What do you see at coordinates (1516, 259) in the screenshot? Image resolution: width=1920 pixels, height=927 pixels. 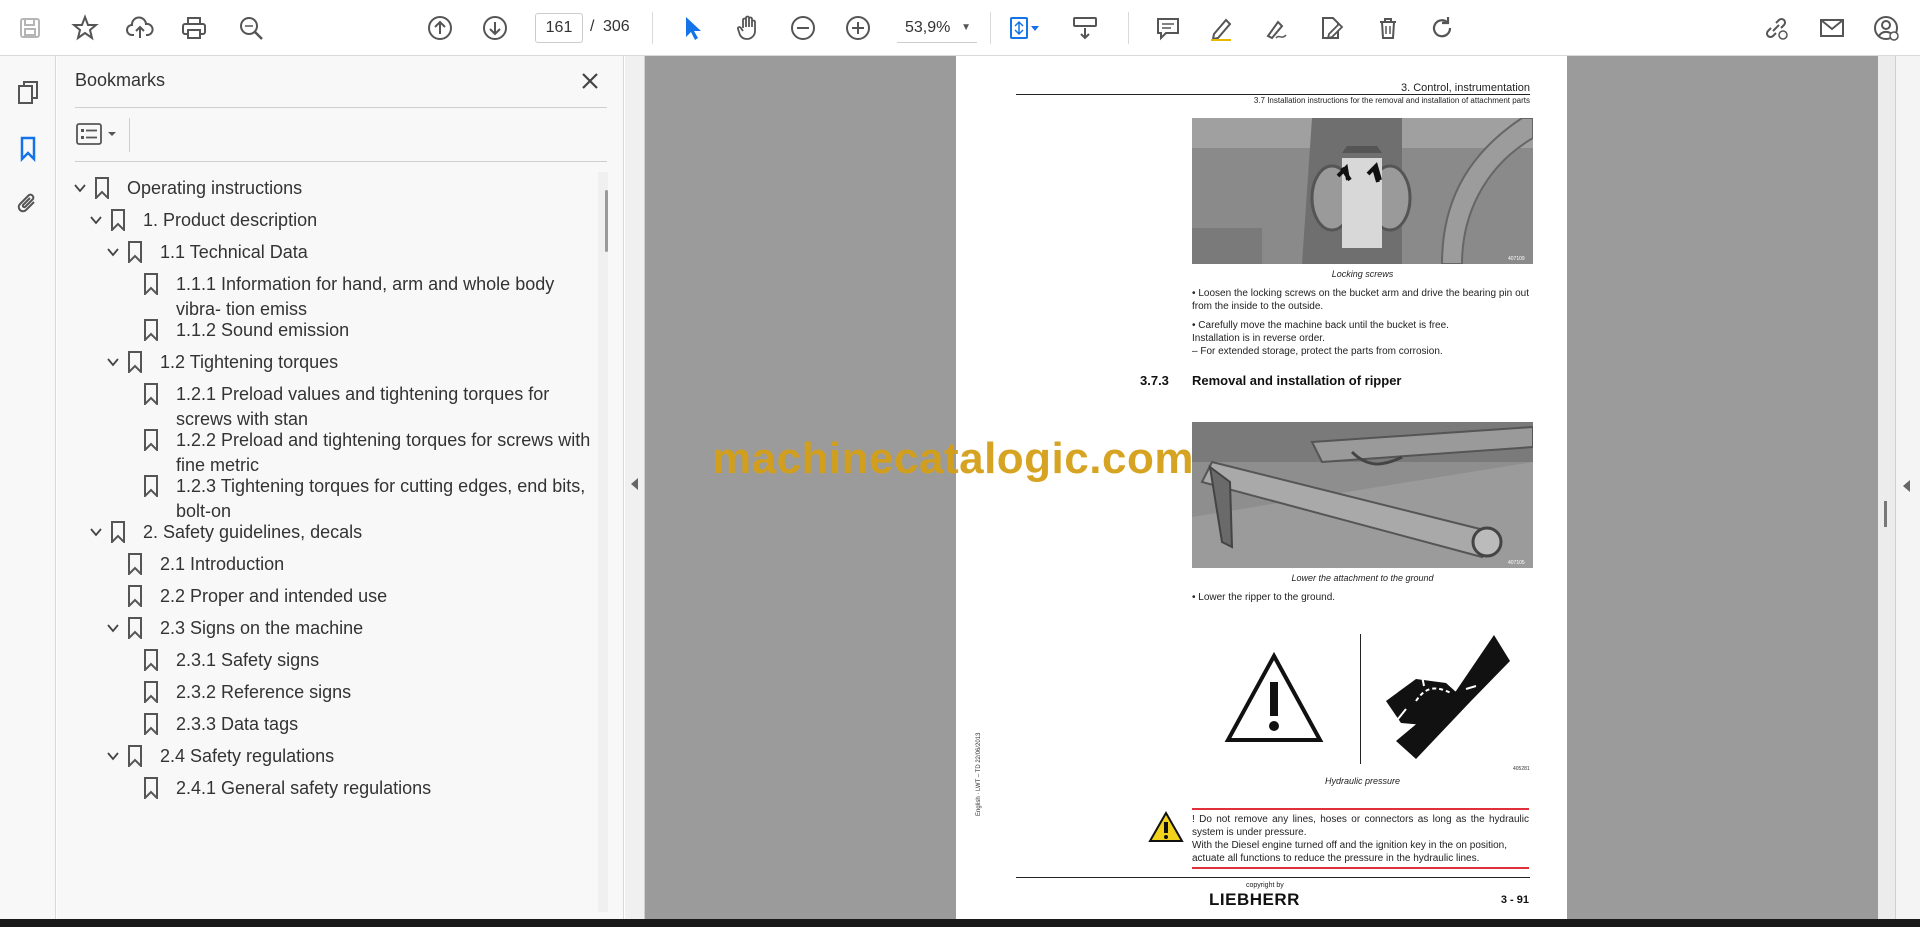 I see `photo-id-label: 407109` at bounding box center [1516, 259].